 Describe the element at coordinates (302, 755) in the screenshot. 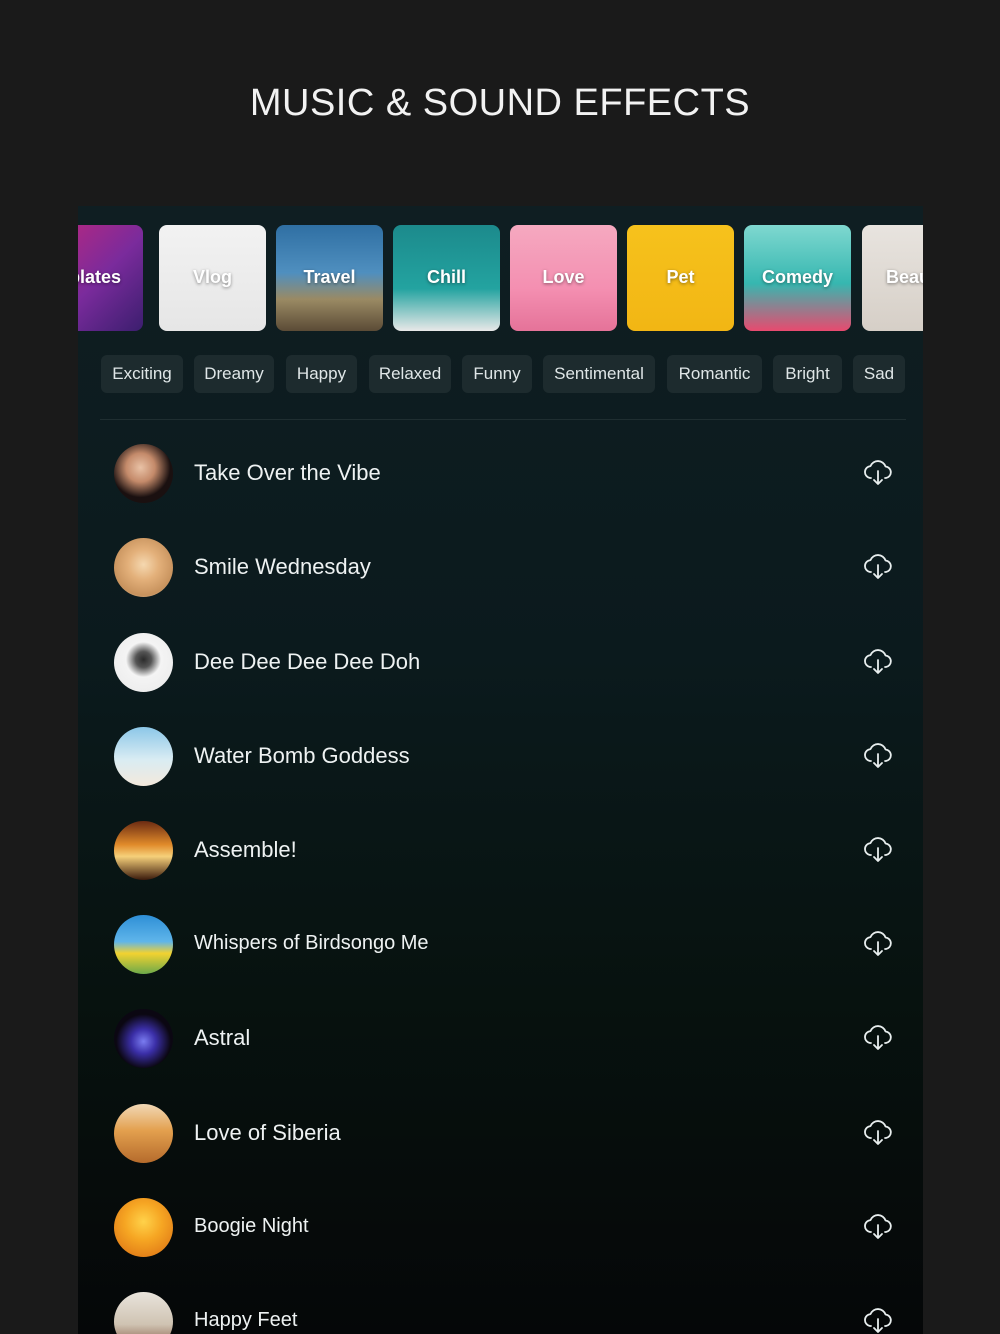

I see `track-title: Water Bomb Goddess` at that location.